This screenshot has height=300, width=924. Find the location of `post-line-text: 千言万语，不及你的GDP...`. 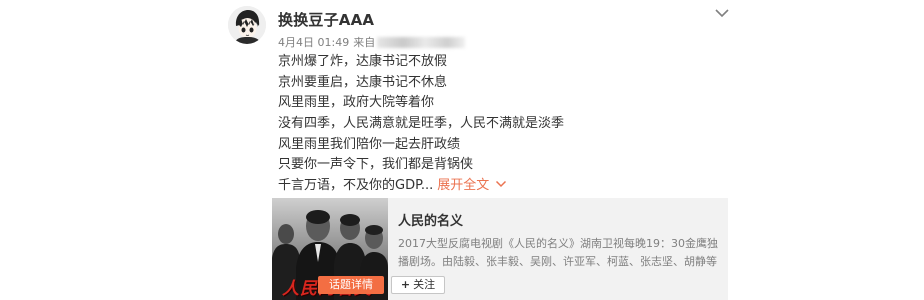

post-line-text: 千言万语，不及你的GDP... is located at coordinates (356, 186).